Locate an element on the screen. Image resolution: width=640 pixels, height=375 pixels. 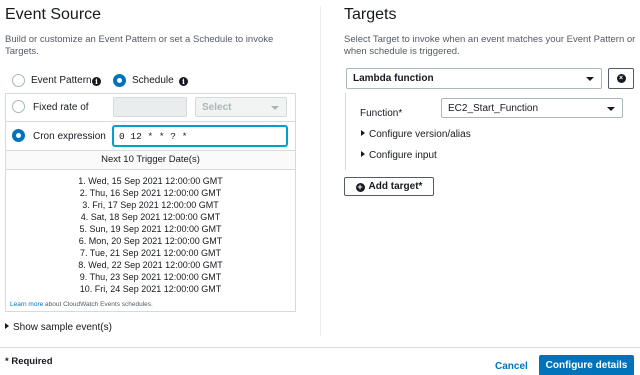
show-sample-events-toggle: Show sample event(s) is located at coordinates (58, 327).